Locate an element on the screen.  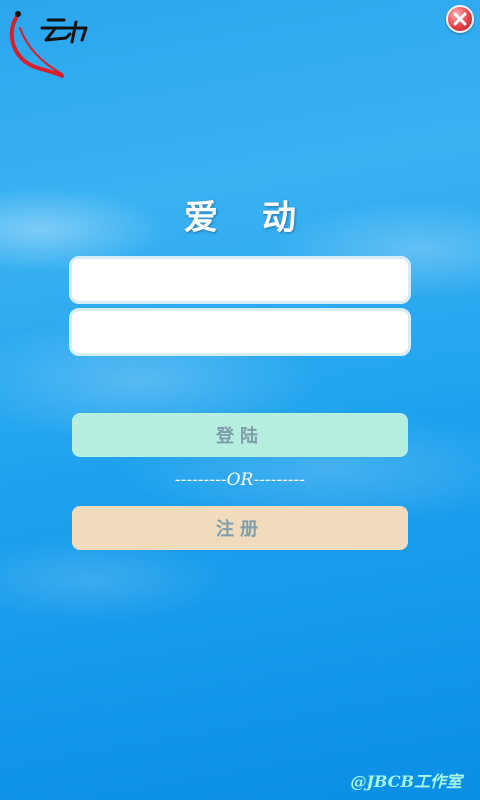
app-title-char-2: 动 is located at coordinates (279, 218).